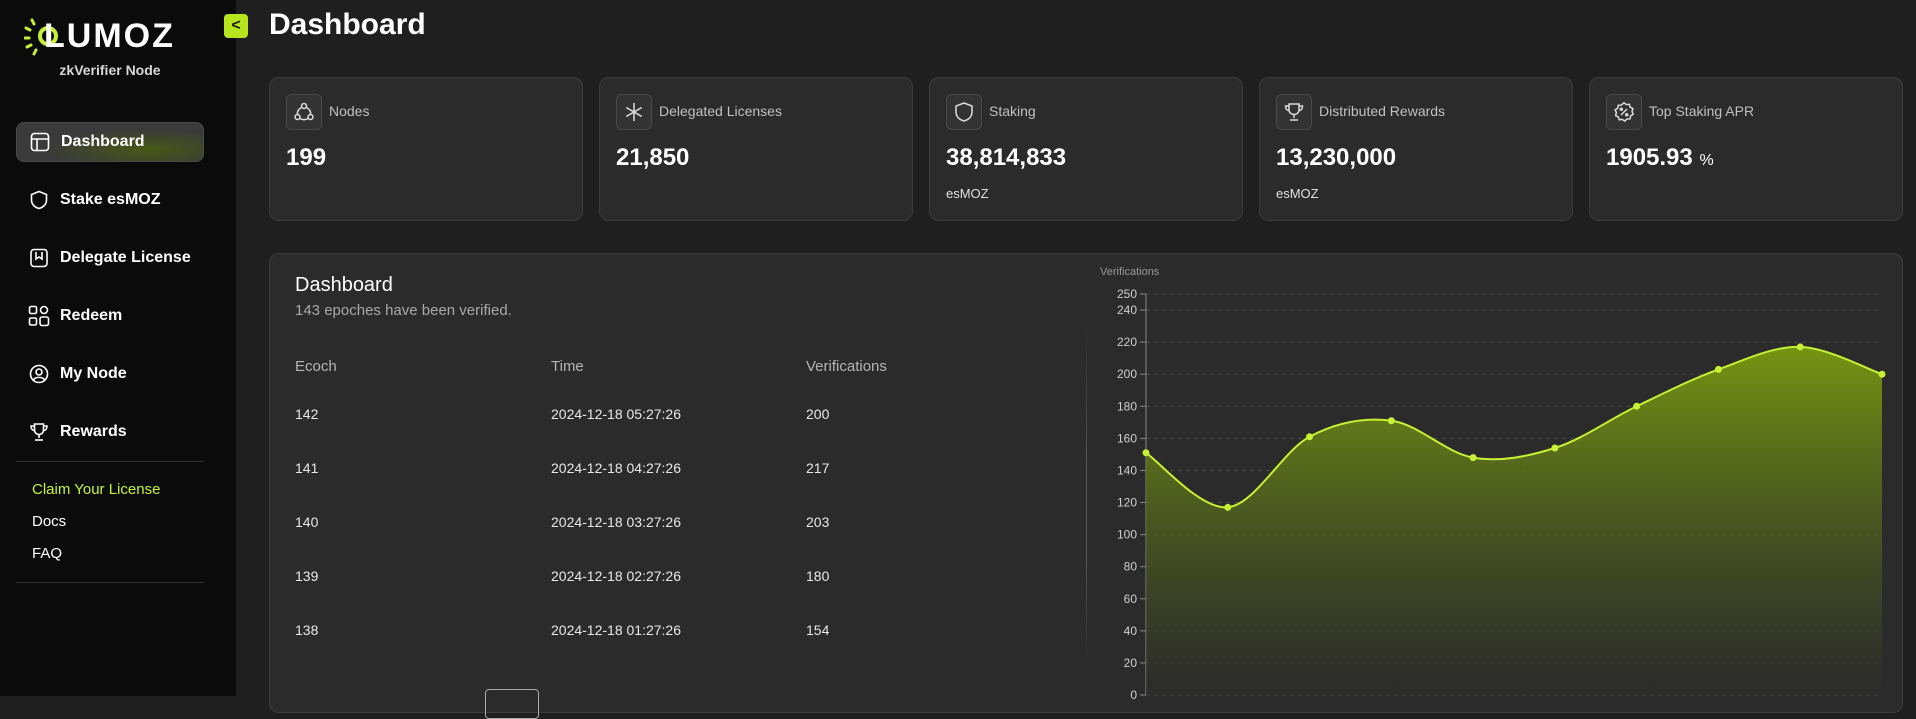  I want to click on y-axis-label: Verifications, so click(1130, 272).